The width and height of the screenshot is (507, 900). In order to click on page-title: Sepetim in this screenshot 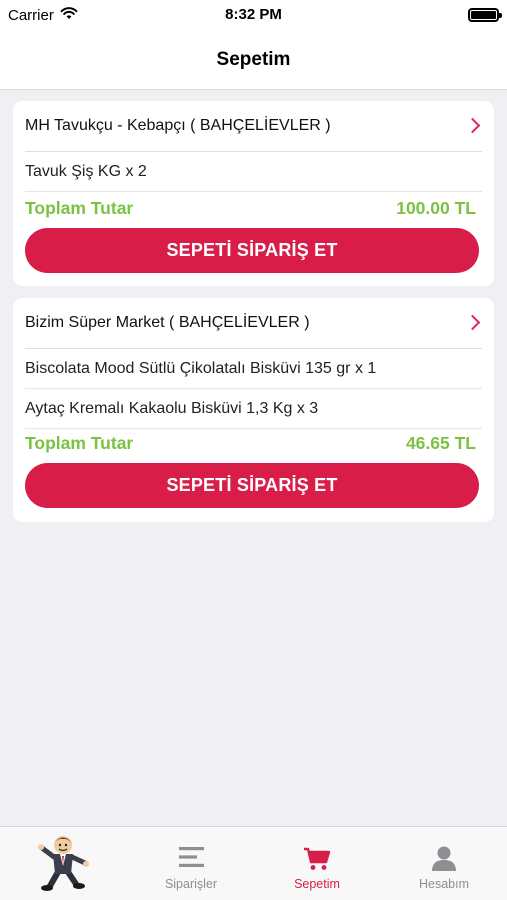, I will do `click(253, 59)`.